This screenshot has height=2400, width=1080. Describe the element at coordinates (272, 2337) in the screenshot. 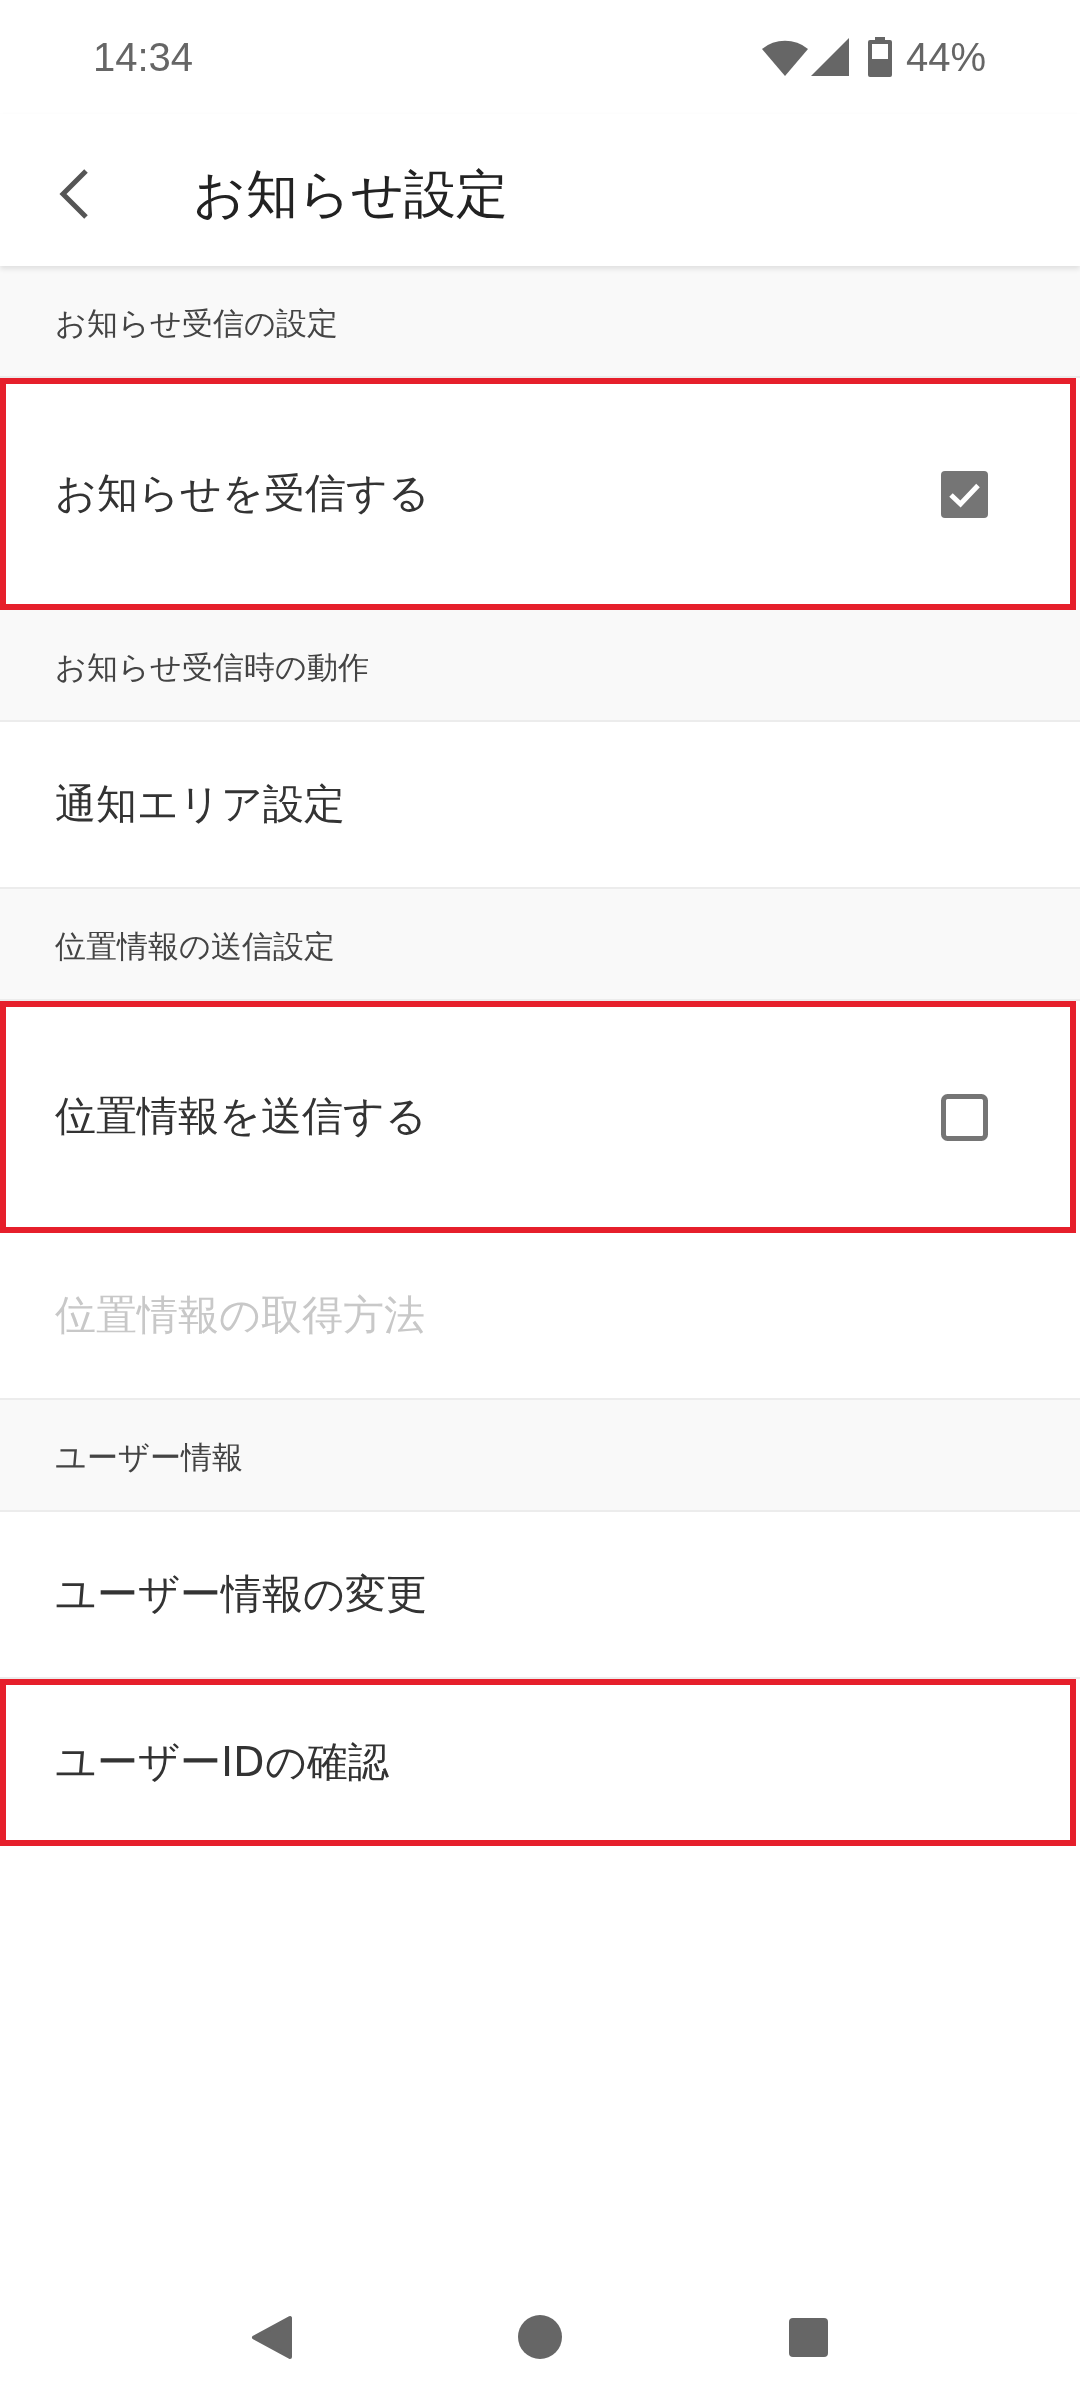

I see `back-icon` at that location.